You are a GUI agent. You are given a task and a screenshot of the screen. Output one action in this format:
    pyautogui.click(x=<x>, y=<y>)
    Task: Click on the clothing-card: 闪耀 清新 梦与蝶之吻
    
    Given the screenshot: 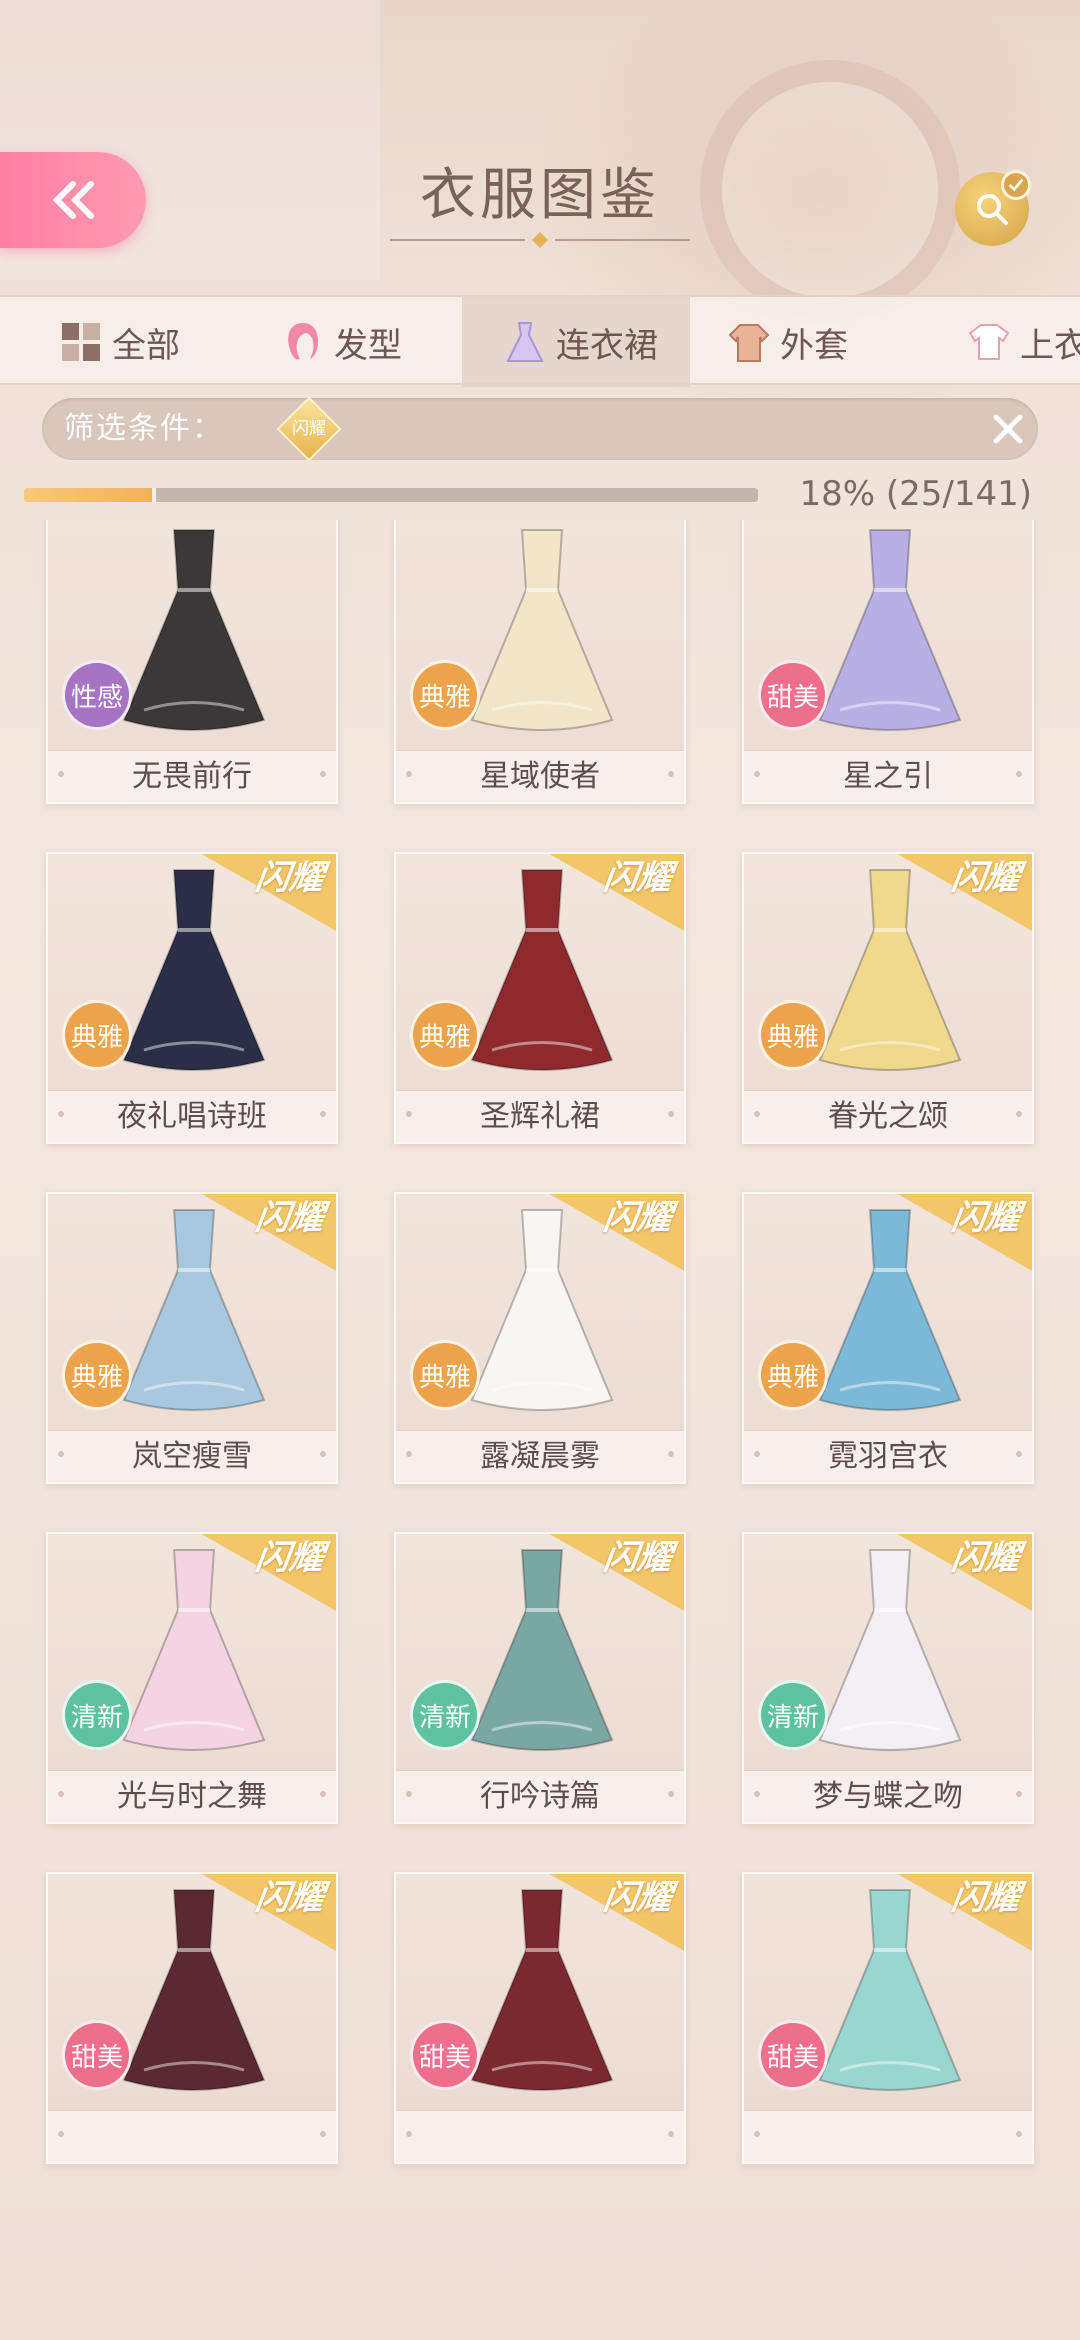 What is the action you would take?
    pyautogui.click(x=888, y=1678)
    